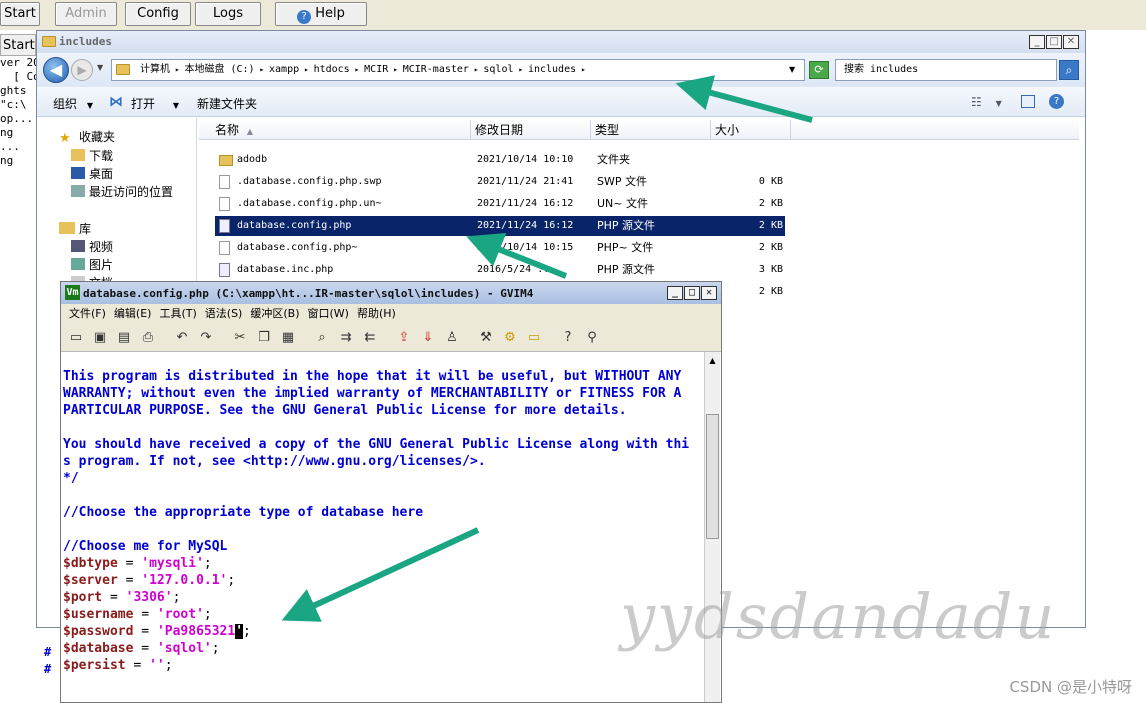  What do you see at coordinates (792, 69) in the screenshot?
I see `address-dropdown-icon: ▼` at bounding box center [792, 69].